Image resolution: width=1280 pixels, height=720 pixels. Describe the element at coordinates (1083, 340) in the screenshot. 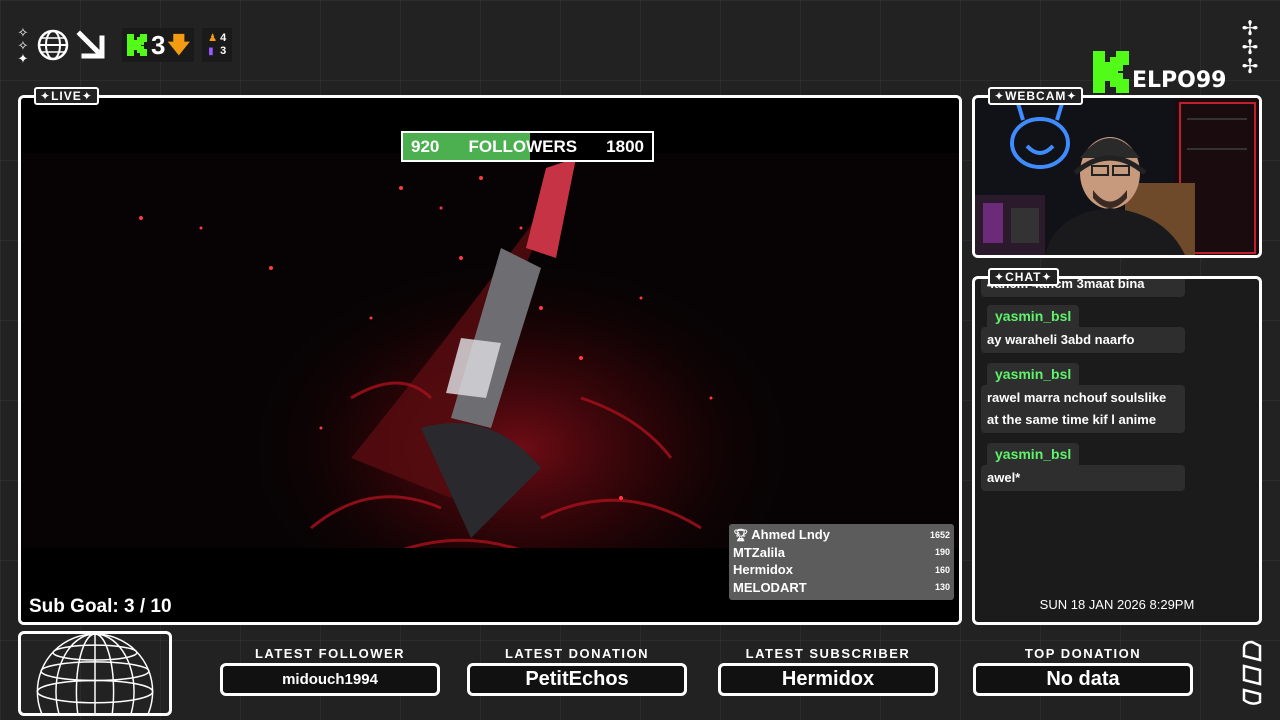

I see `chat-message-text: ay waraheli 3abd naarfo` at that location.